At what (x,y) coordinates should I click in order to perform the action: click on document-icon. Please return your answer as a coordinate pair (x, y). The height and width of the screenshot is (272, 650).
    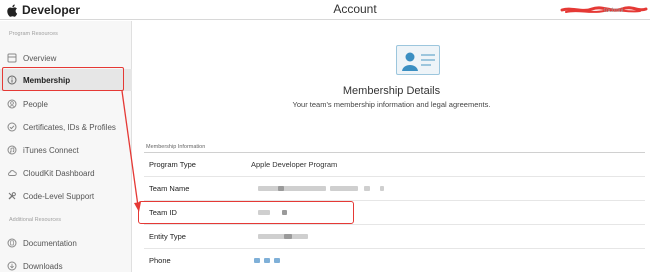
    Looking at the image, I should click on (12, 243).